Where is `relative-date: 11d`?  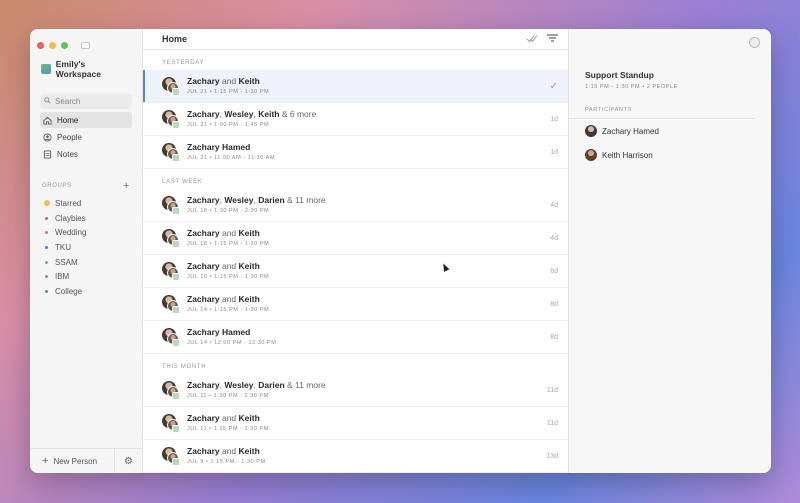 relative-date: 11d is located at coordinates (552, 390).